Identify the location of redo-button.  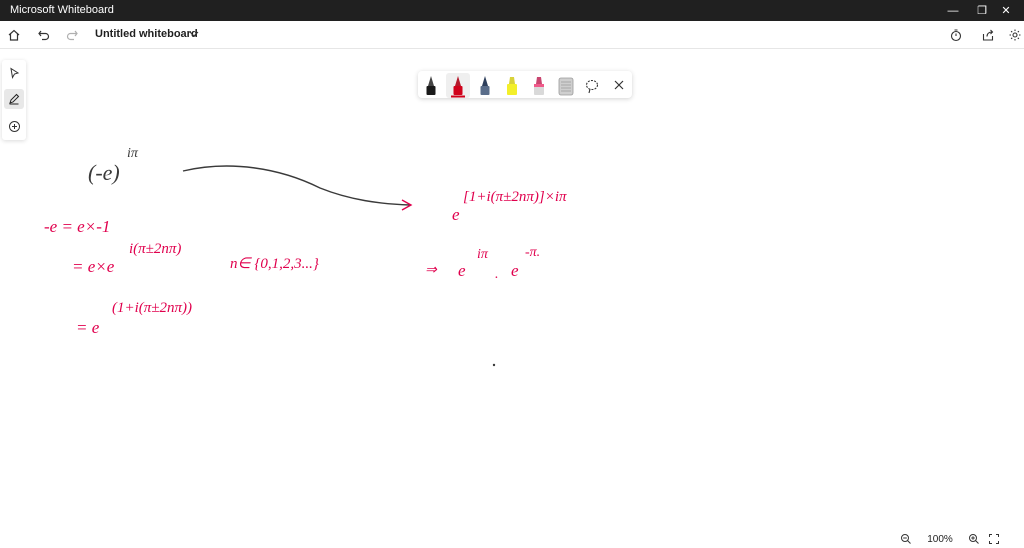
(72, 35).